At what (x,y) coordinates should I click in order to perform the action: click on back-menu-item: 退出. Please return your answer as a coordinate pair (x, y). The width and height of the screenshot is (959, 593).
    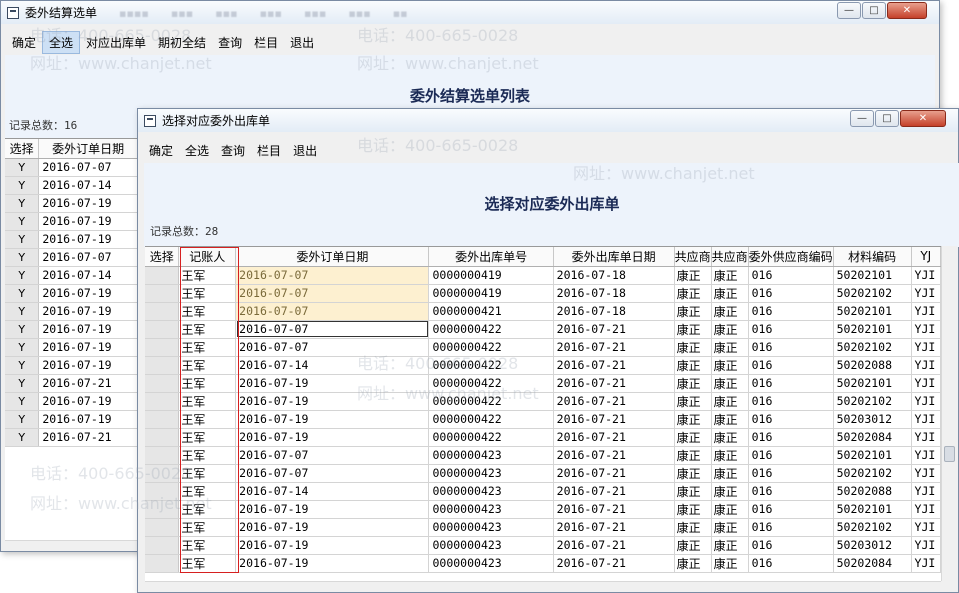
    Looking at the image, I should click on (302, 42).